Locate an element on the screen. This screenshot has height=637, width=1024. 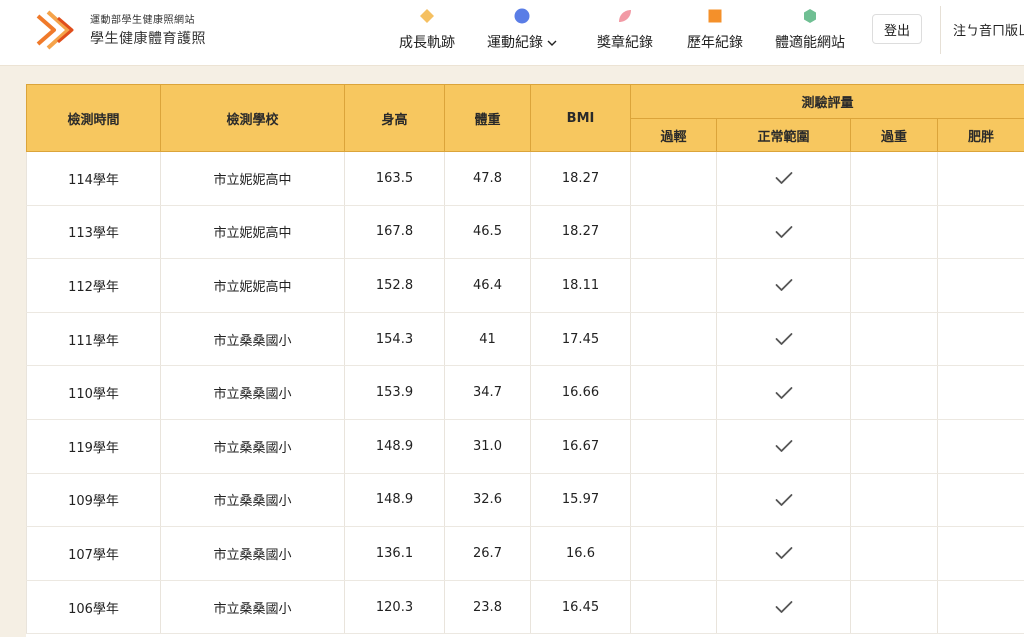
cell-weight: 23.8 is located at coordinates (487, 607).